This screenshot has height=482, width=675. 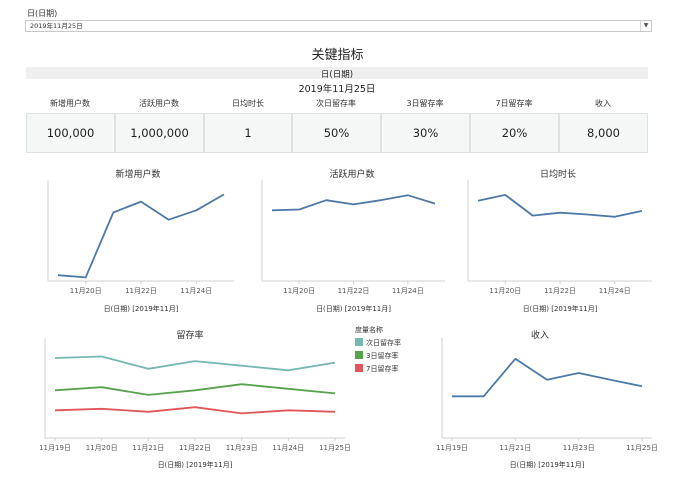 What do you see at coordinates (248, 103) in the screenshot?
I see `kpi-label-avg-duration: 日均时长` at bounding box center [248, 103].